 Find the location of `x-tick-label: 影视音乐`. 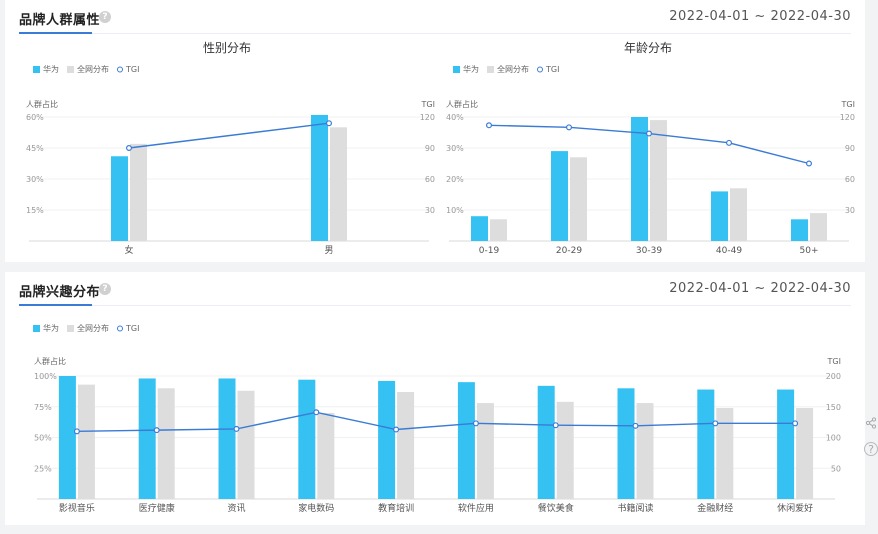

x-tick-label: 影视音乐 is located at coordinates (77, 508).